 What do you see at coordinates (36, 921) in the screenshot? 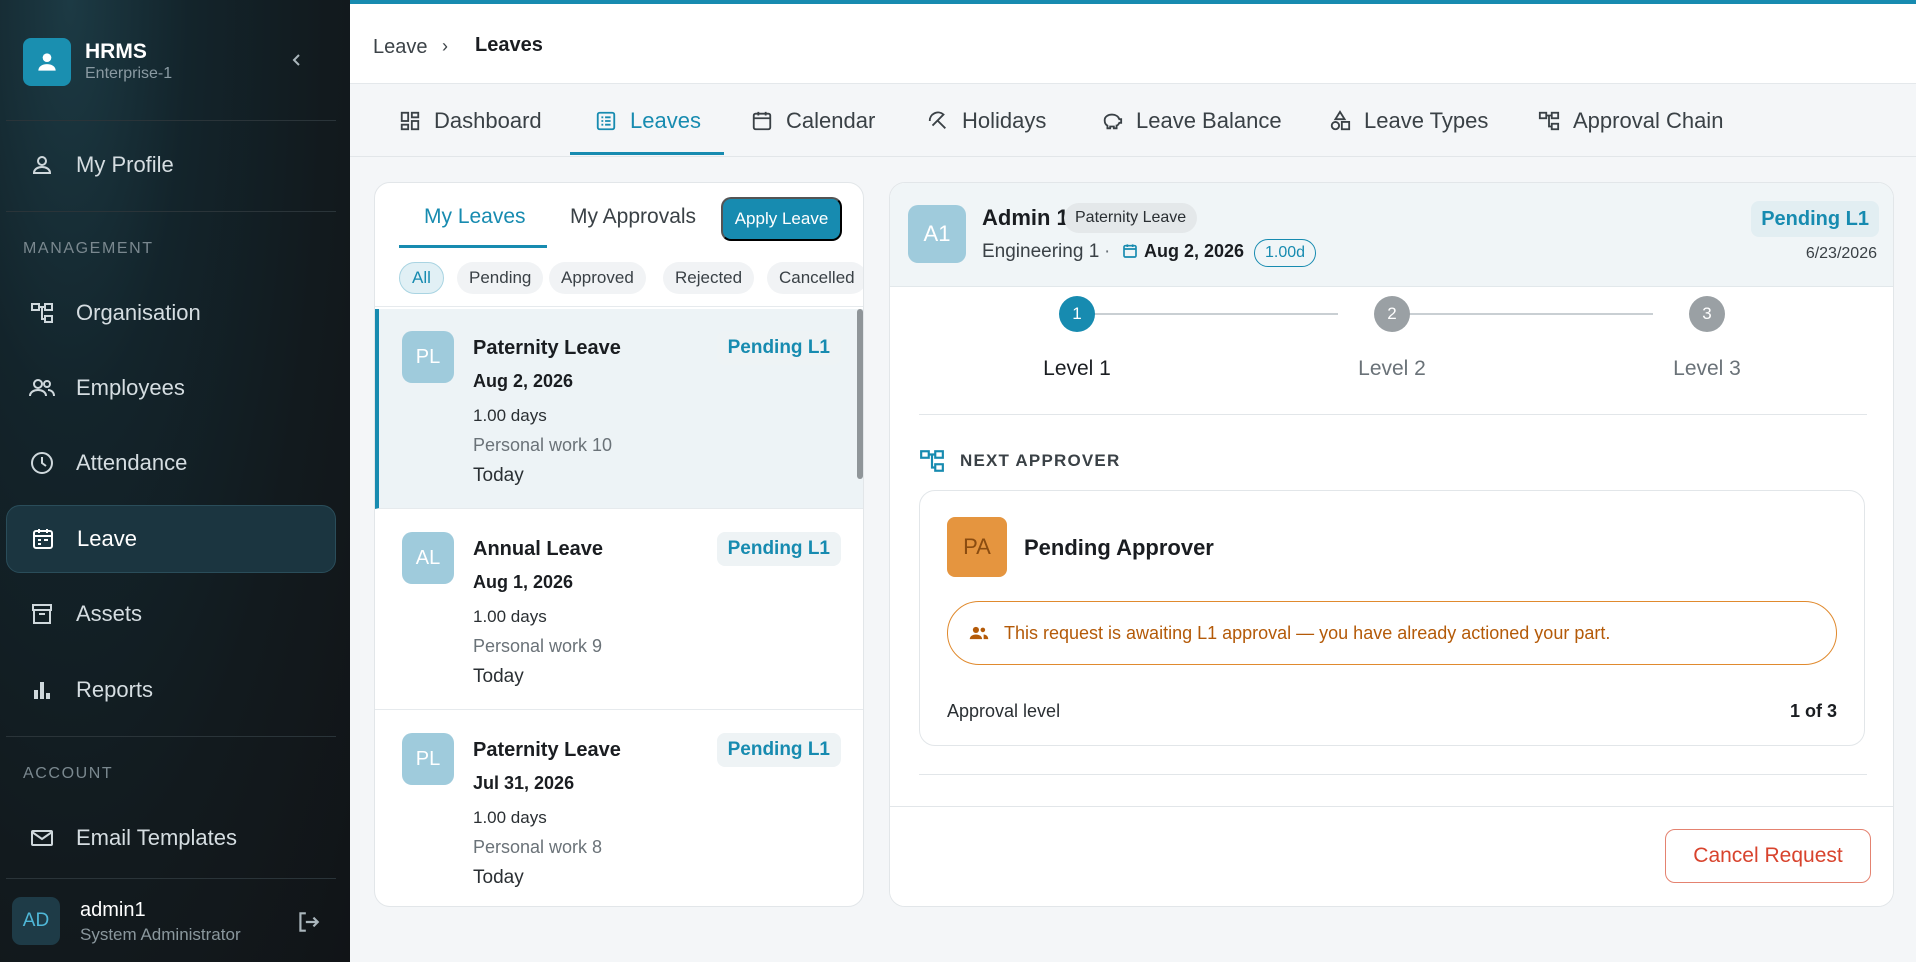
I see `avatar: AD` at bounding box center [36, 921].